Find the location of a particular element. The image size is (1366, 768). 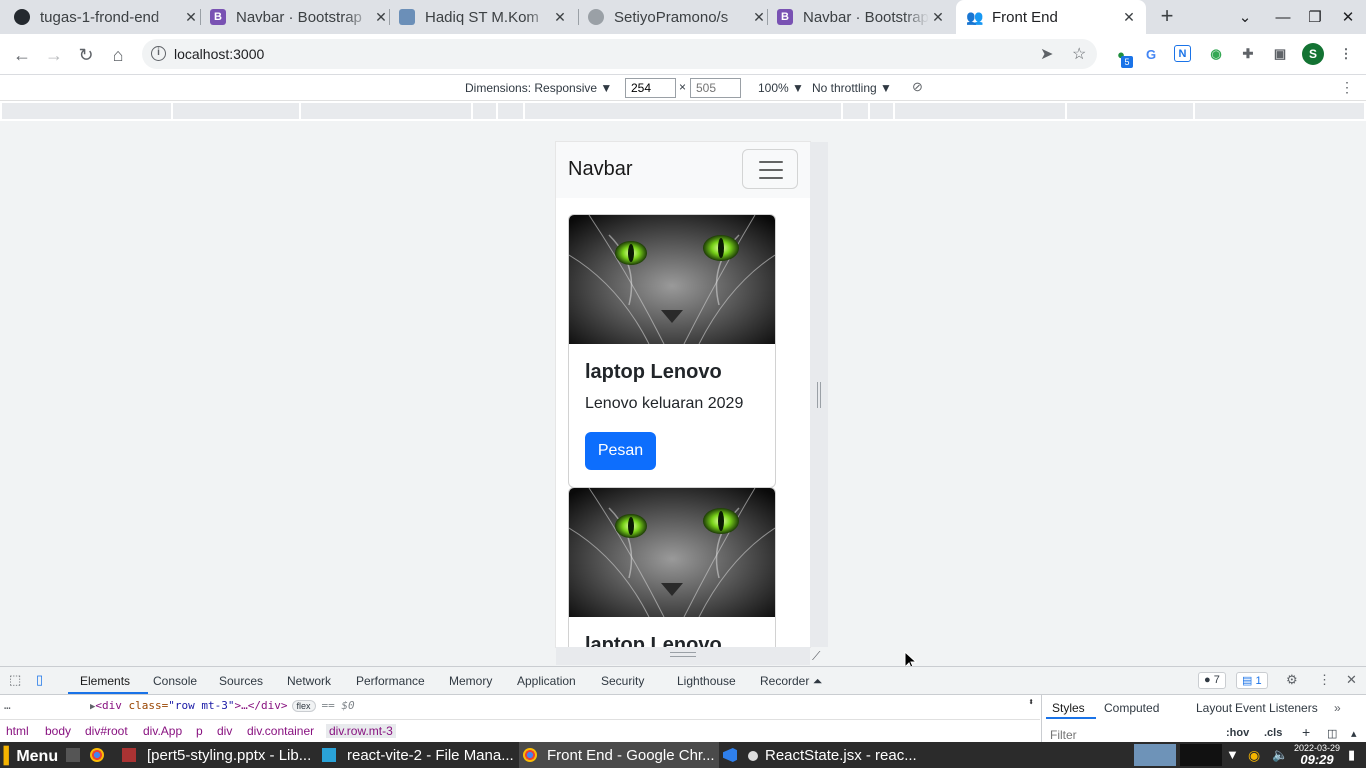

tab-performance: Performance is located at coordinates (390, 681).